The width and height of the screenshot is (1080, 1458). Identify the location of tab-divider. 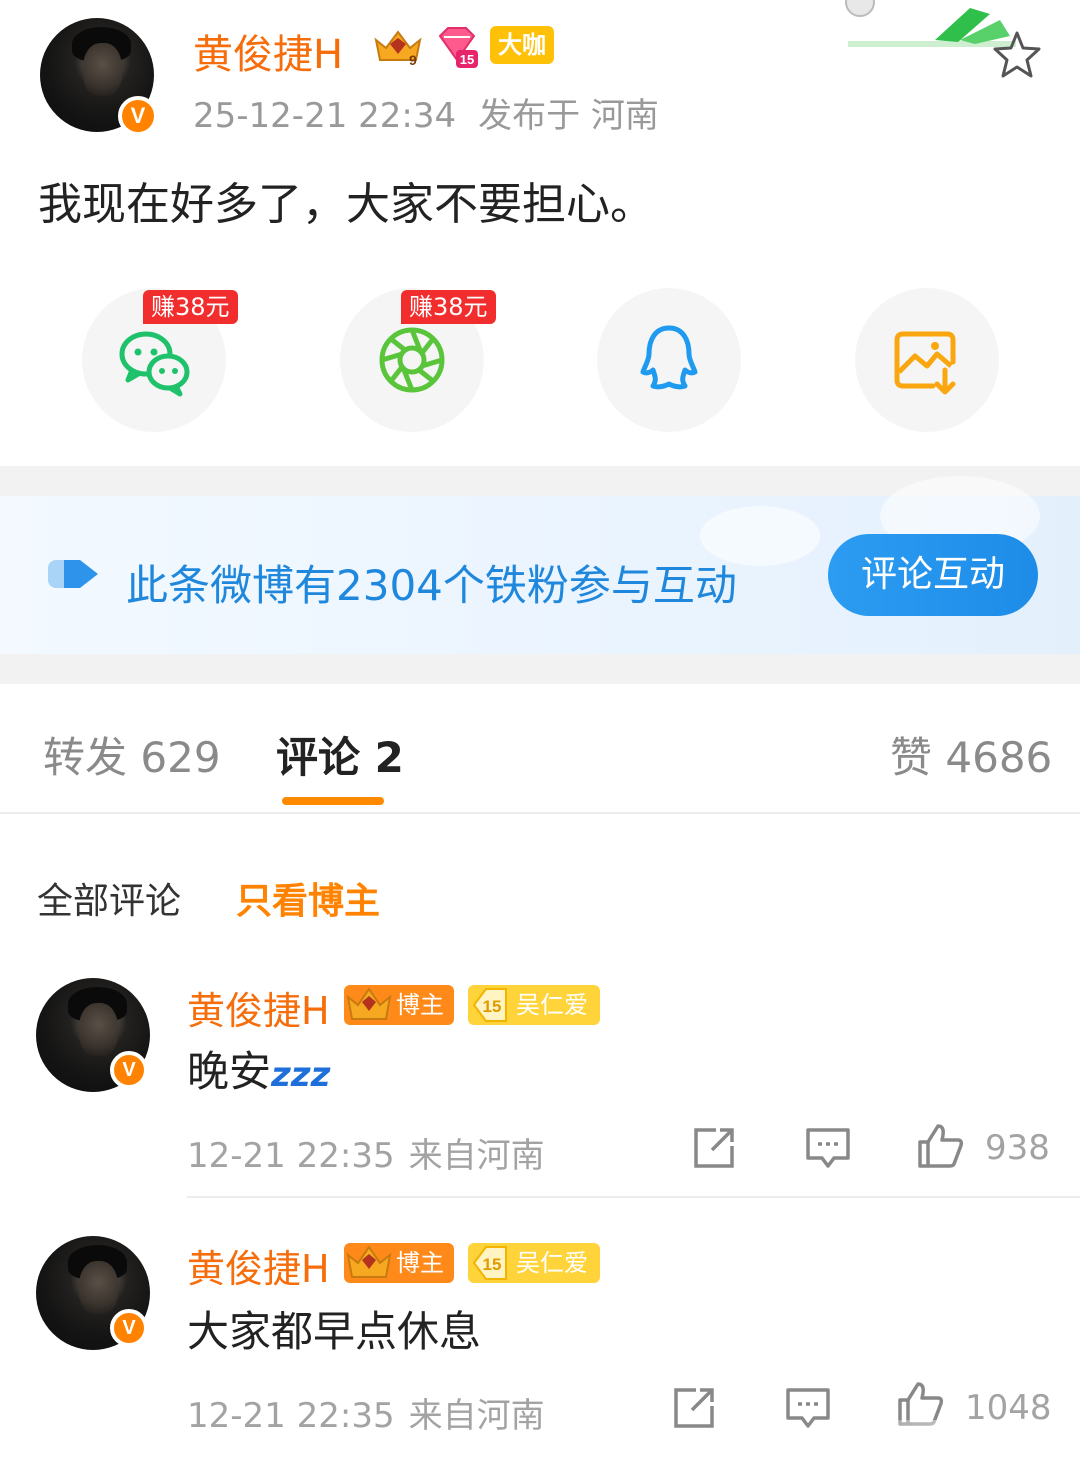
(540, 813).